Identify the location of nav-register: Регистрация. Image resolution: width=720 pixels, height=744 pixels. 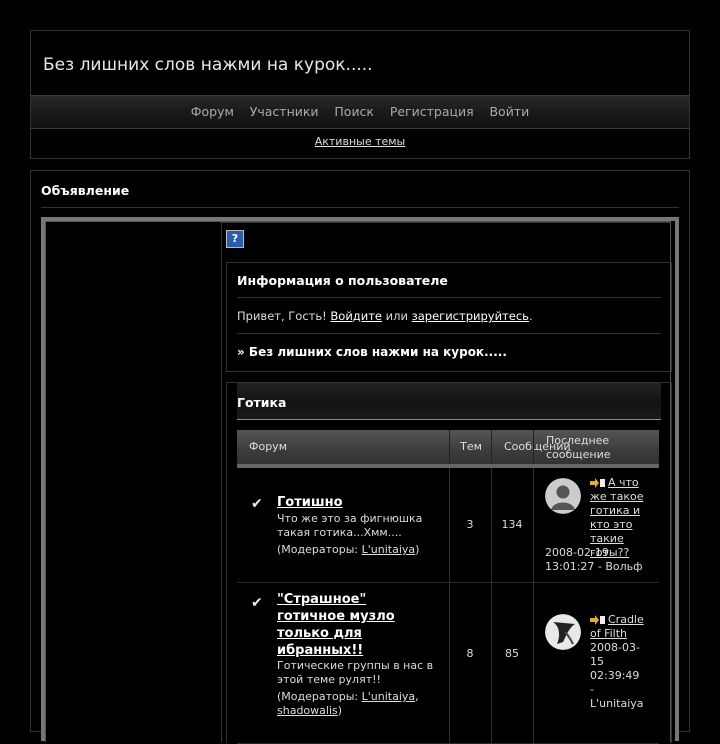
(432, 111).